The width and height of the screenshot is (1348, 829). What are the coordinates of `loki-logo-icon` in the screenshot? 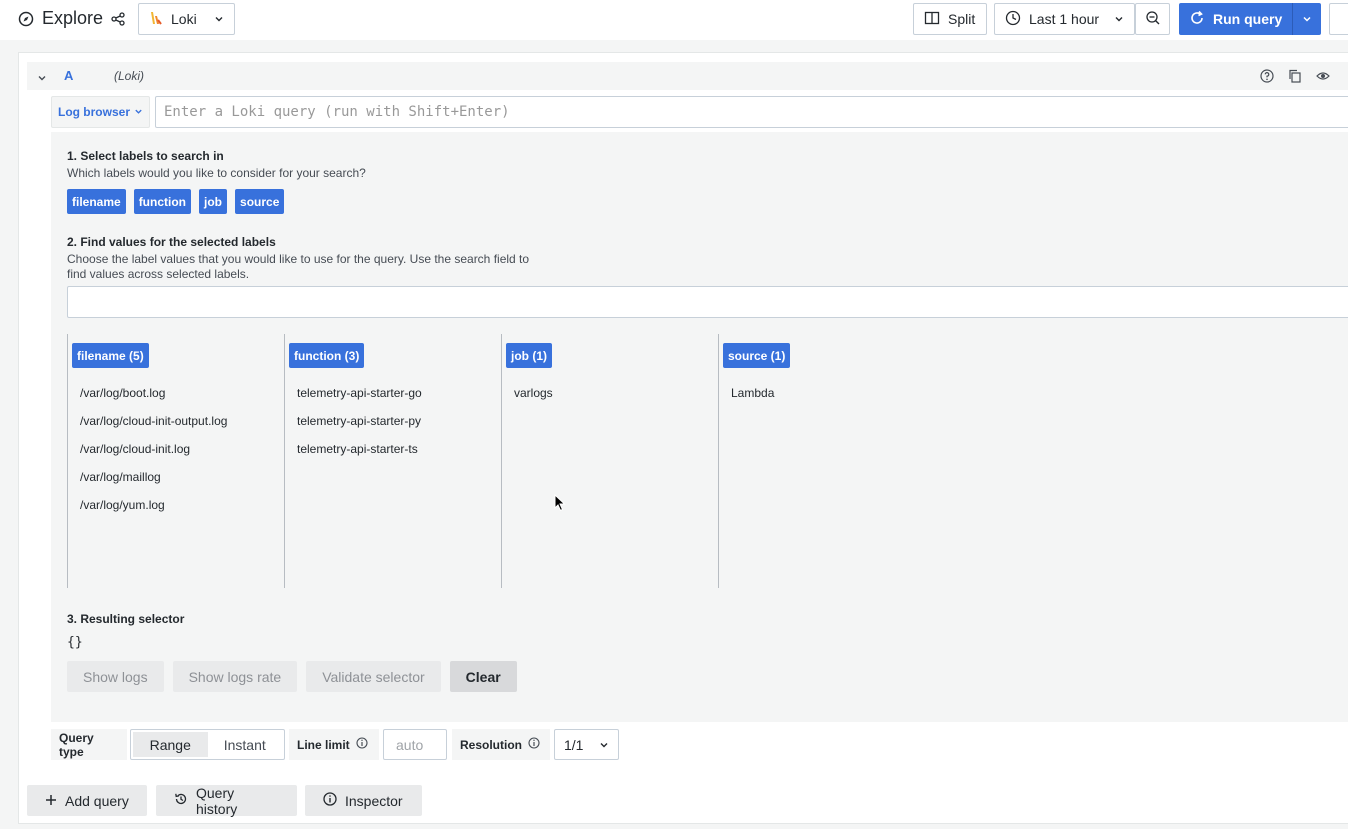 It's located at (156, 19).